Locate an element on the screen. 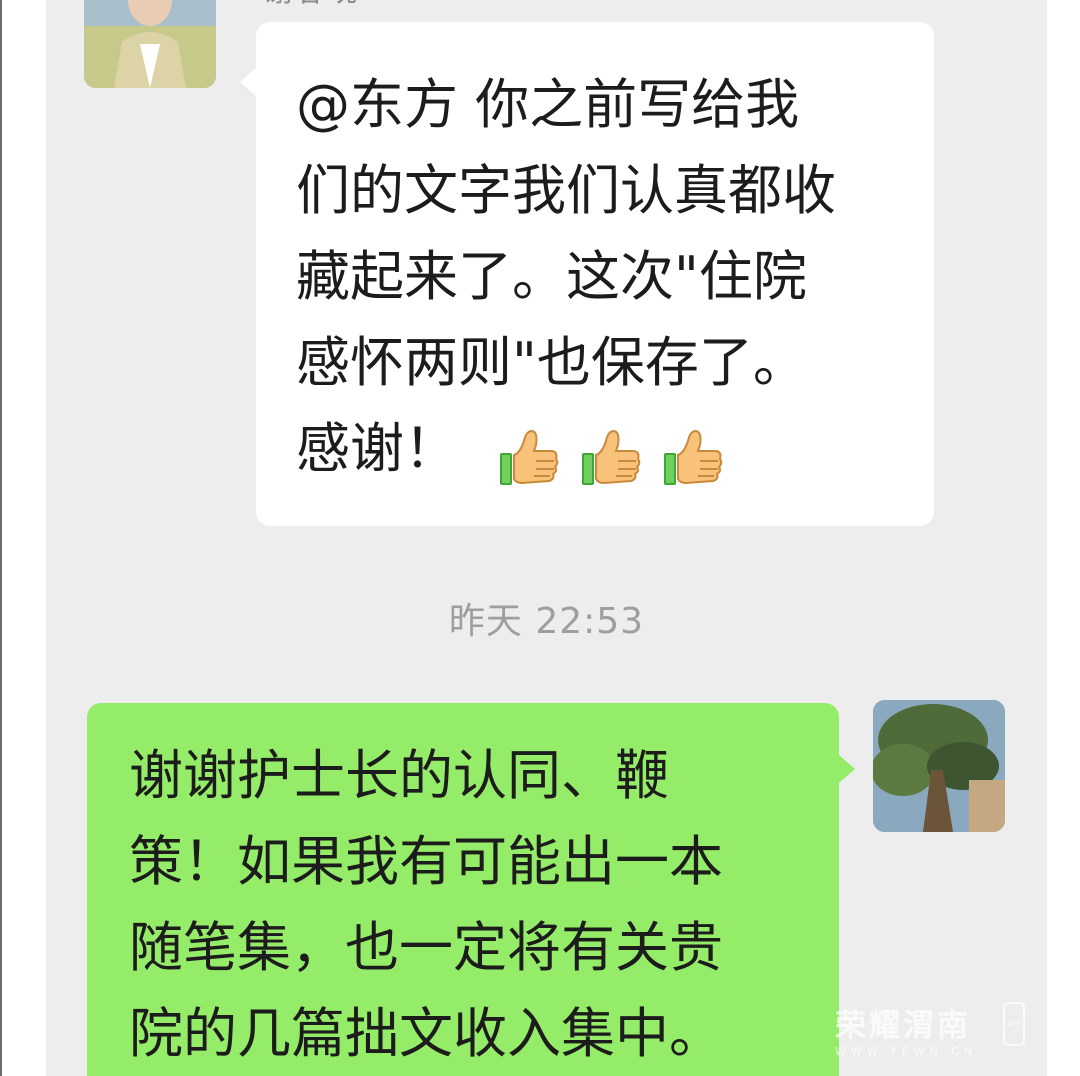  contact-avatar is located at coordinates (150, 44).